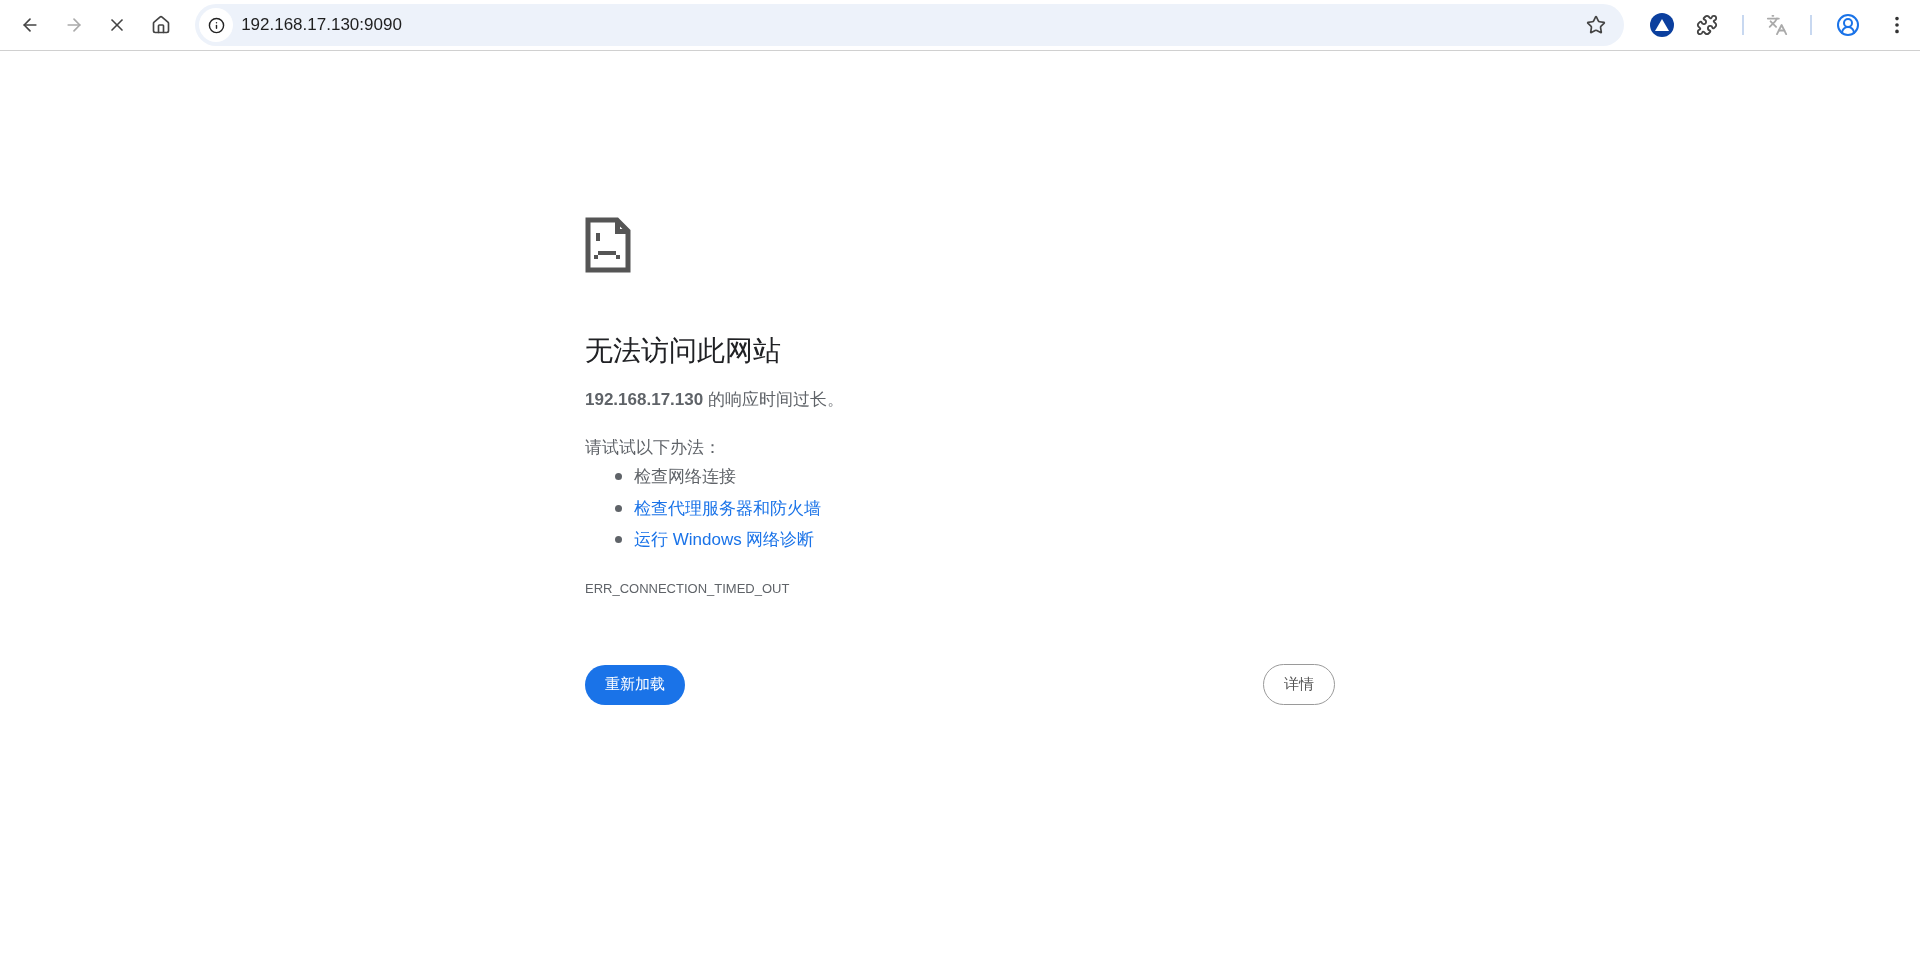  Describe the element at coordinates (1596, 25) in the screenshot. I see `bookmark-star-icon` at that location.